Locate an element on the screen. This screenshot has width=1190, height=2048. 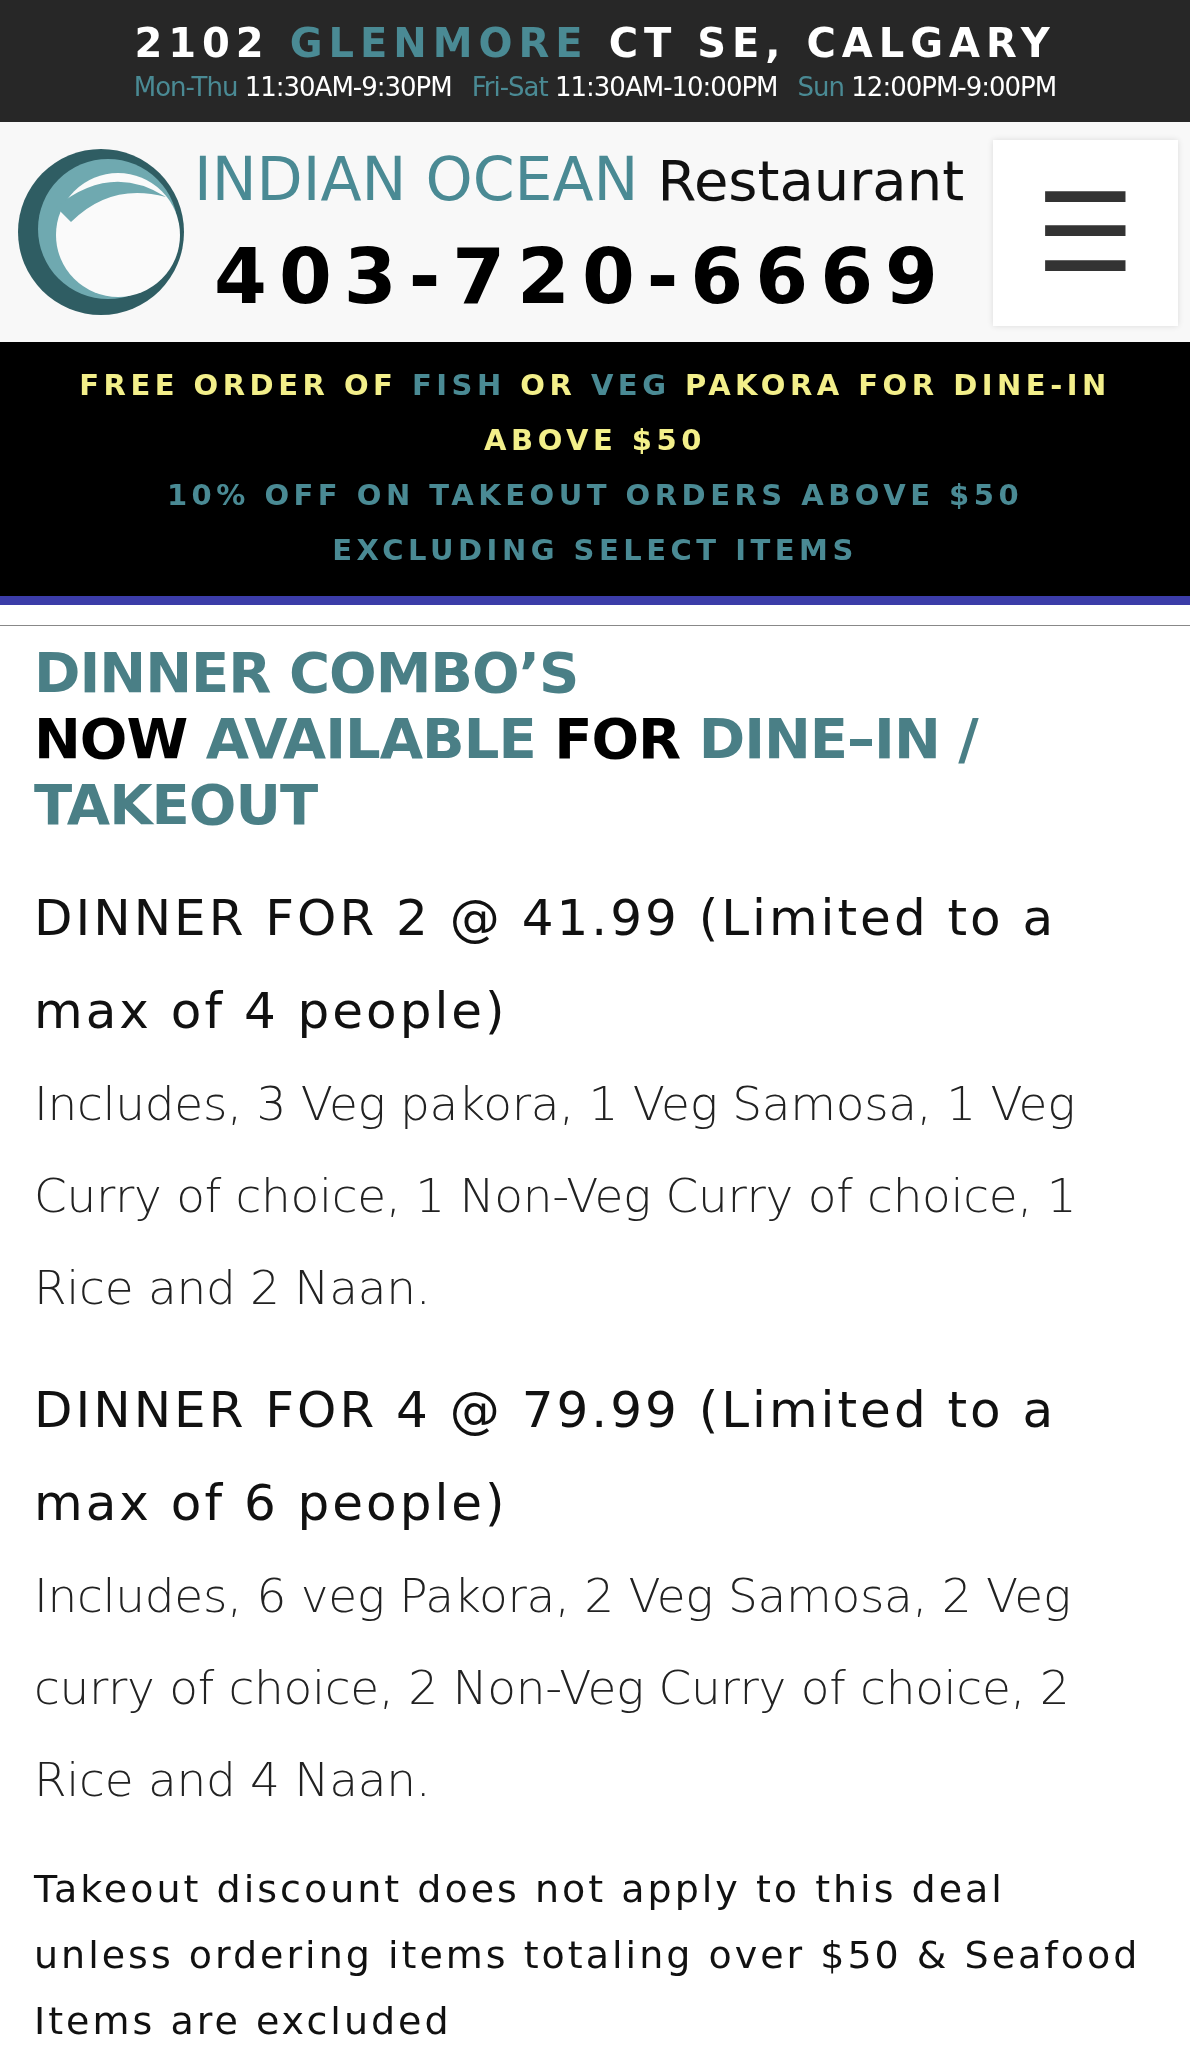
menu-button: ☰ is located at coordinates (1085, 233).